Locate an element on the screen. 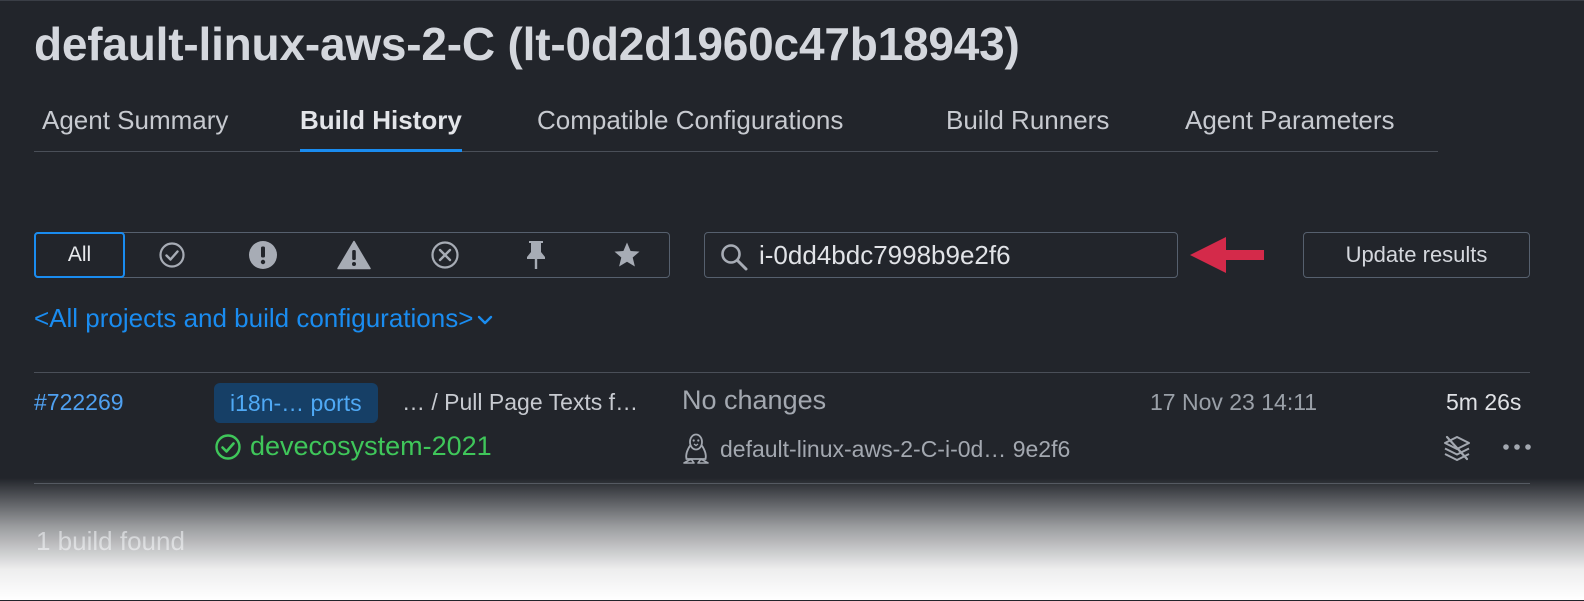 The width and height of the screenshot is (1584, 601). filter-cancelled-button is located at coordinates (444, 255).